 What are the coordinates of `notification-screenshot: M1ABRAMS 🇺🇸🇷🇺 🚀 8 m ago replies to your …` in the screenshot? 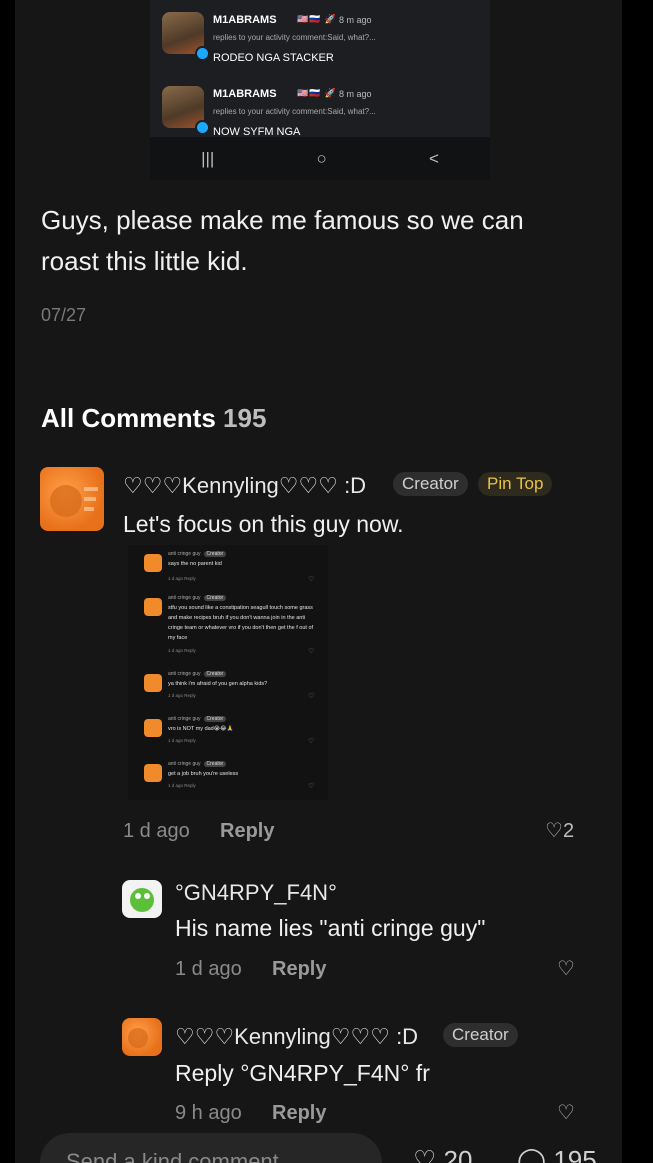 It's located at (320, 90).